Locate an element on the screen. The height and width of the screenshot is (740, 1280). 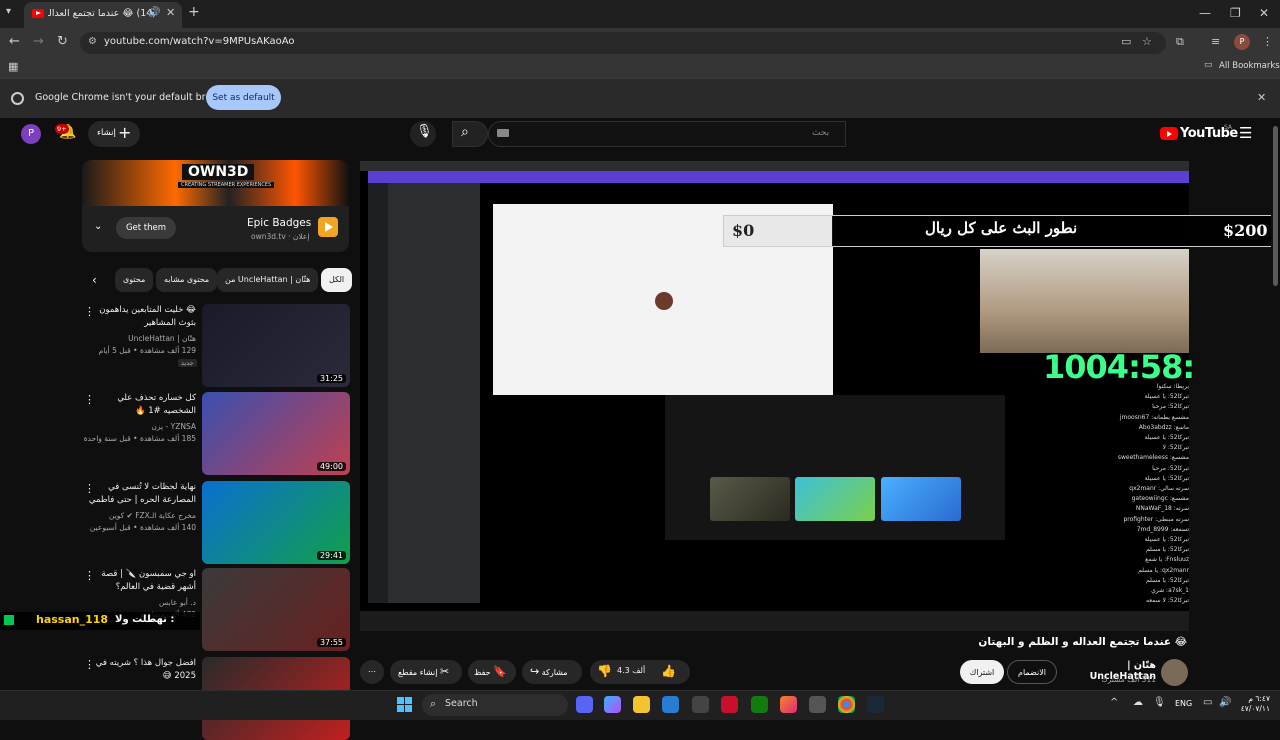
media-controls-icon: ≡ is located at coordinates (1215, 41).